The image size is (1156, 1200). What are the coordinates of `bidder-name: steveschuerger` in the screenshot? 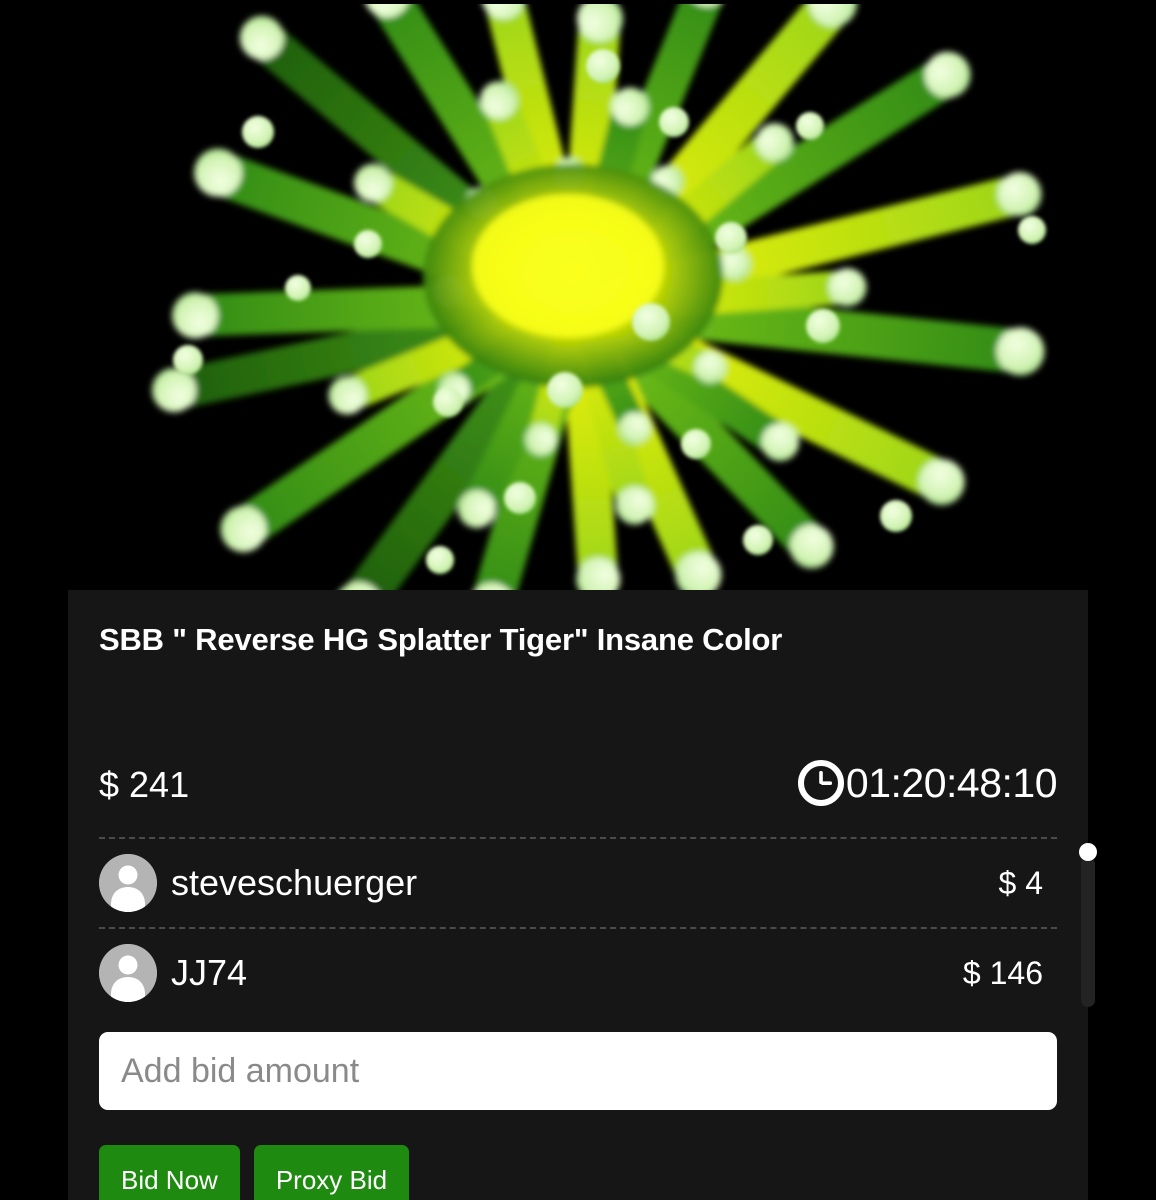 It's located at (294, 882).